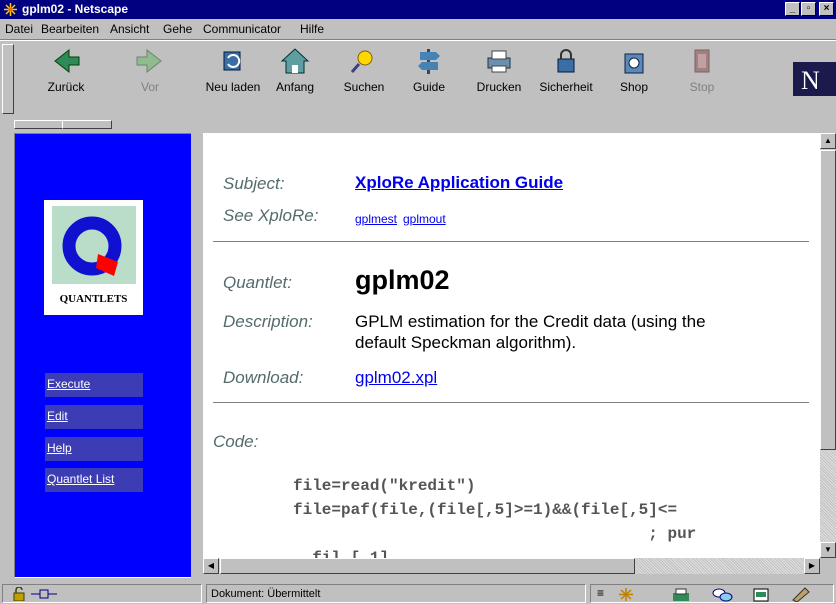 This screenshot has width=836, height=604. Describe the element at coordinates (495, 534) in the screenshot. I see `code-line-3: ; pur` at that location.